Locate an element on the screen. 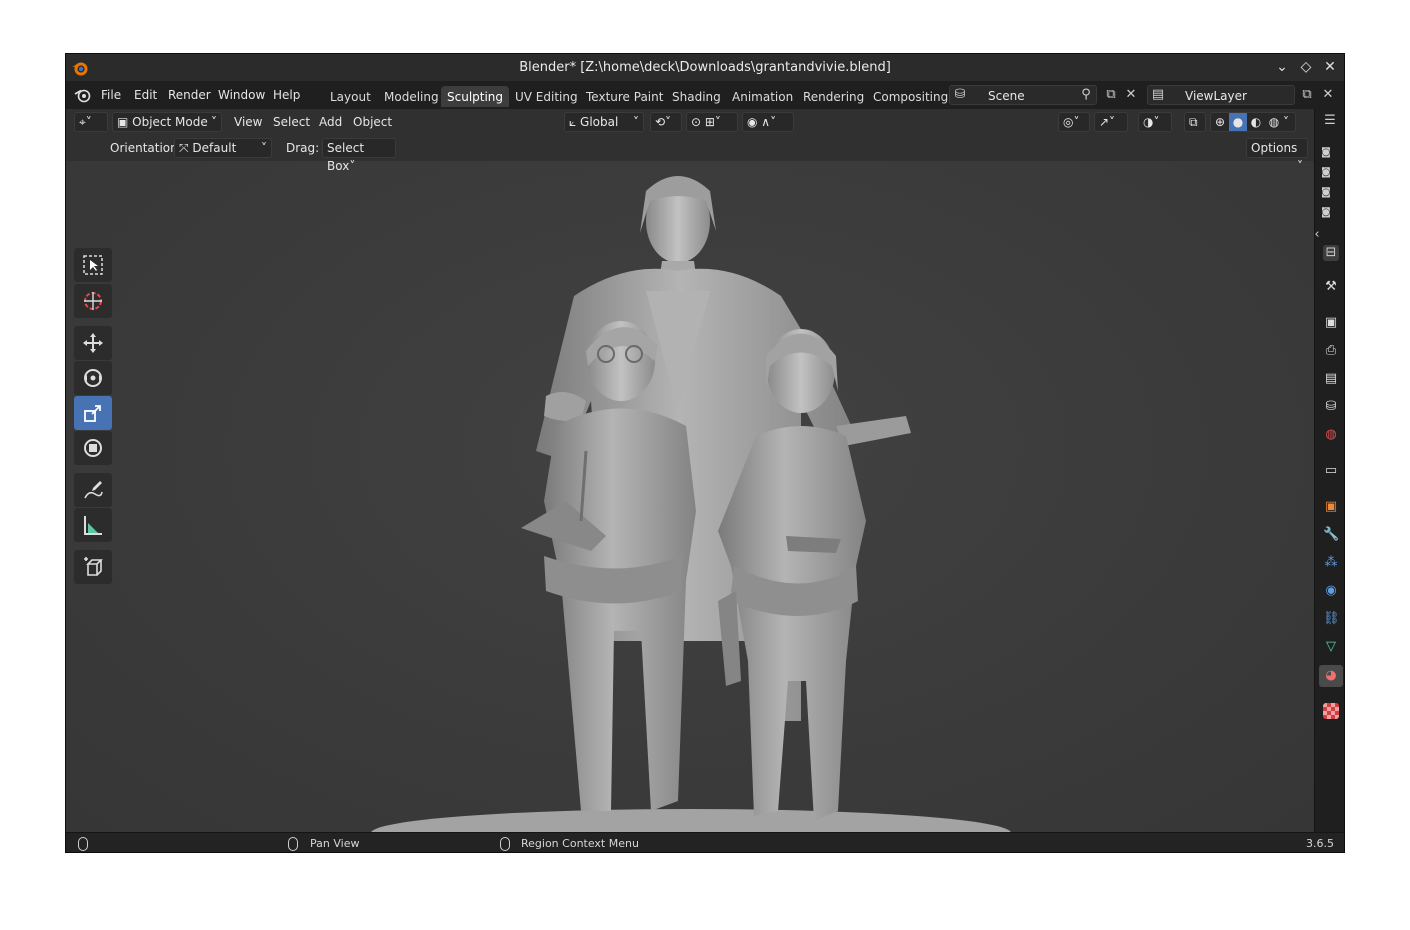  mode-selector: ▣ Object Mode ˅ is located at coordinates (167, 122).